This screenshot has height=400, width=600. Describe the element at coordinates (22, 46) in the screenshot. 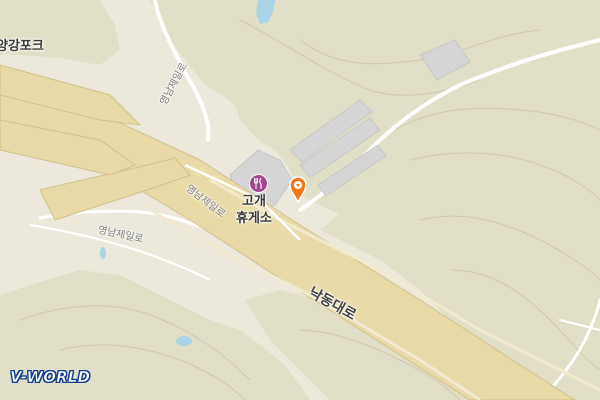

I see `place-label-topleft: 양강포크` at that location.